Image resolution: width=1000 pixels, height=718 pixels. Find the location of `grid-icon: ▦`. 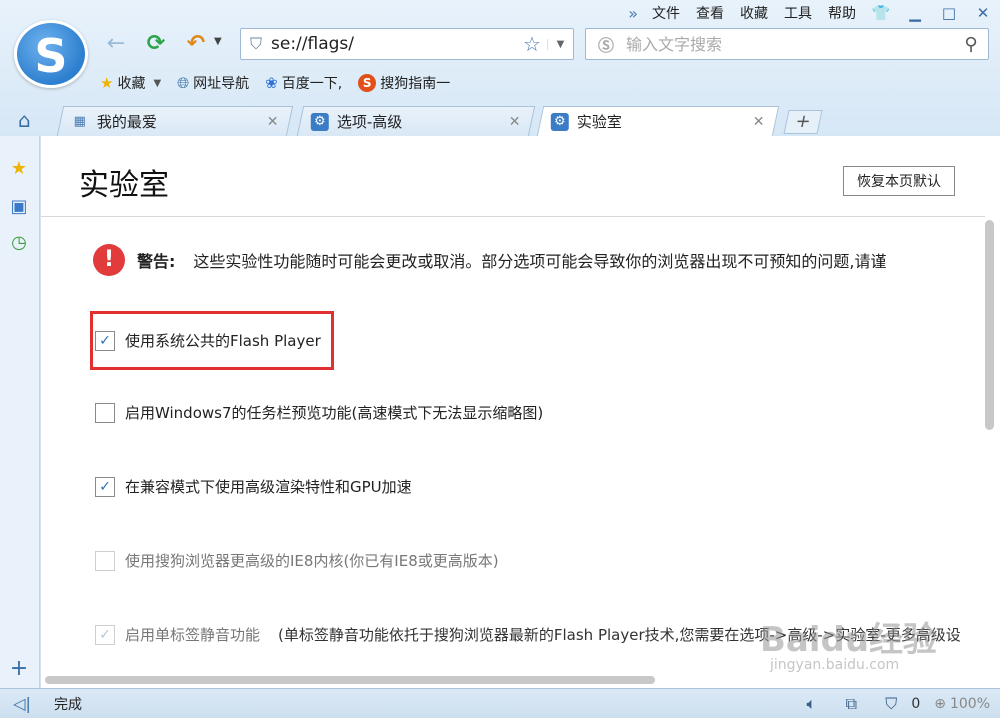

grid-icon: ▦ is located at coordinates (80, 121).